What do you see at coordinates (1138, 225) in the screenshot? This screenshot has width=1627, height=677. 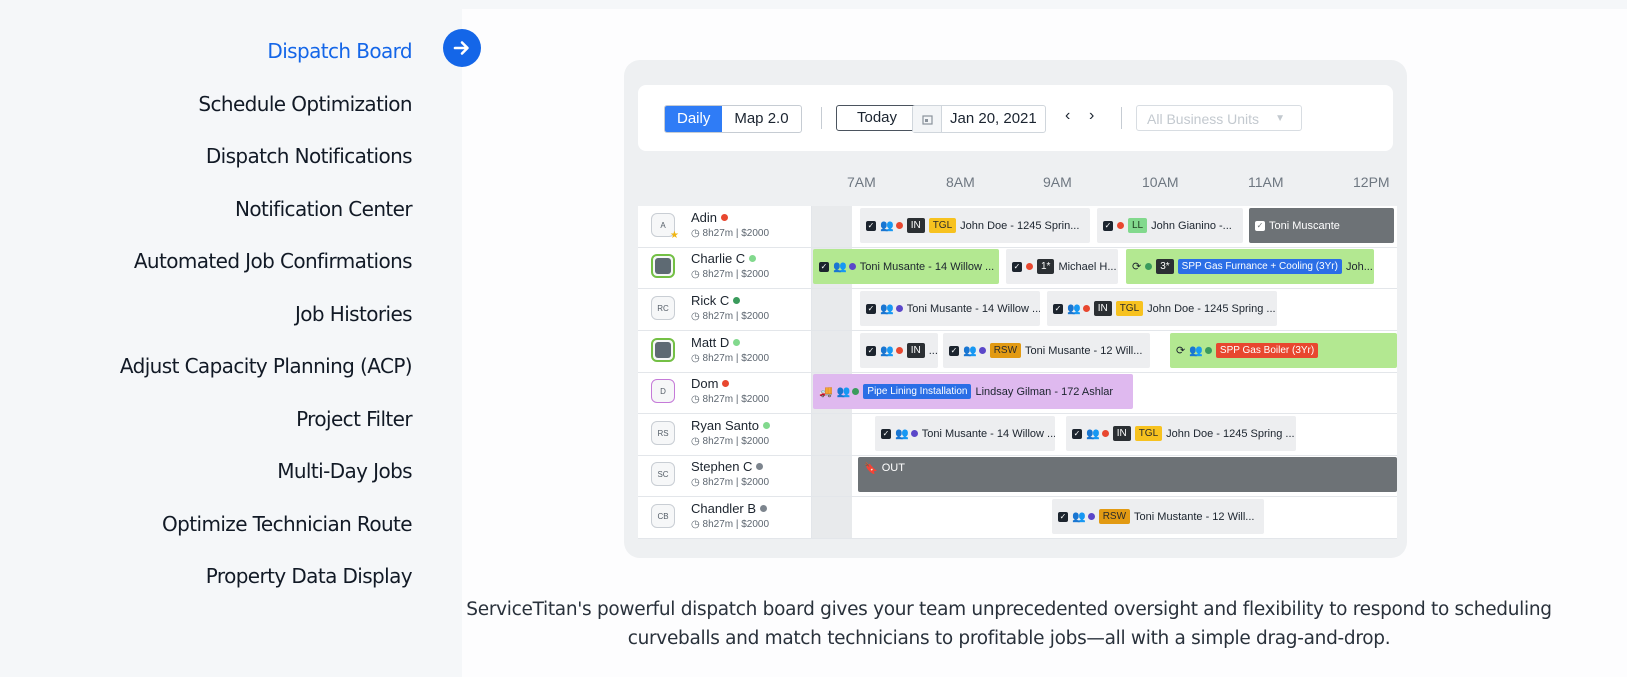 I see `tag-ll: LL` at bounding box center [1138, 225].